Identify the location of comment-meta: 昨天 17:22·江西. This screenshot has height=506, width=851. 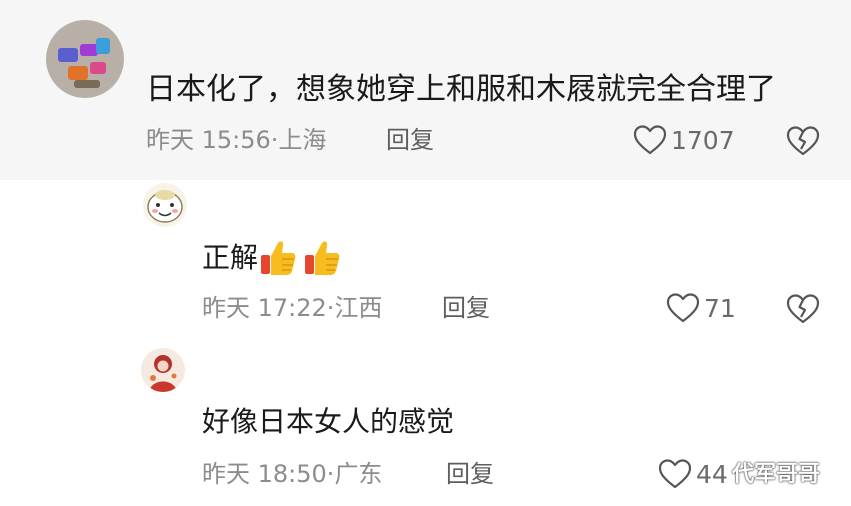
(292, 308).